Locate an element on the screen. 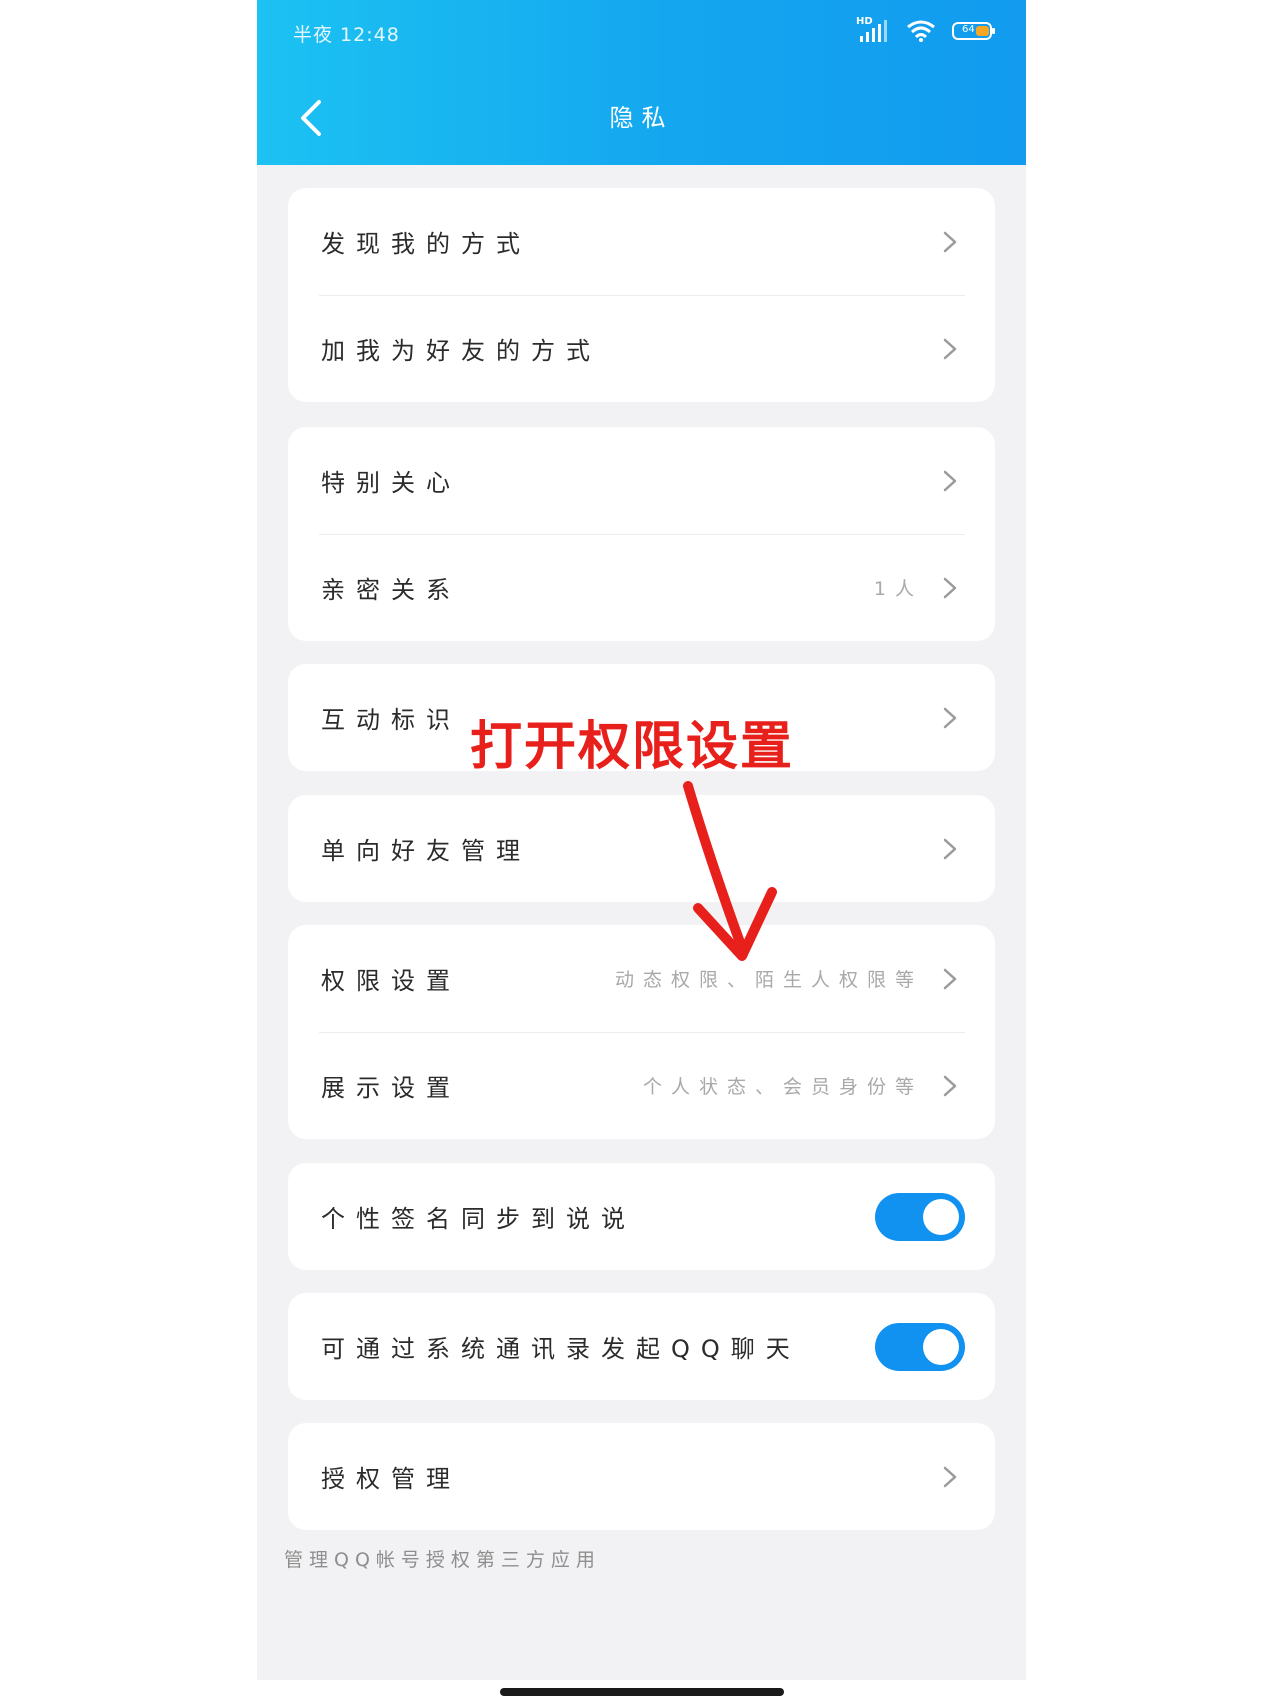 This screenshot has width=1280, height=1706. status-icons: HD 64 is located at coordinates (926, 30).